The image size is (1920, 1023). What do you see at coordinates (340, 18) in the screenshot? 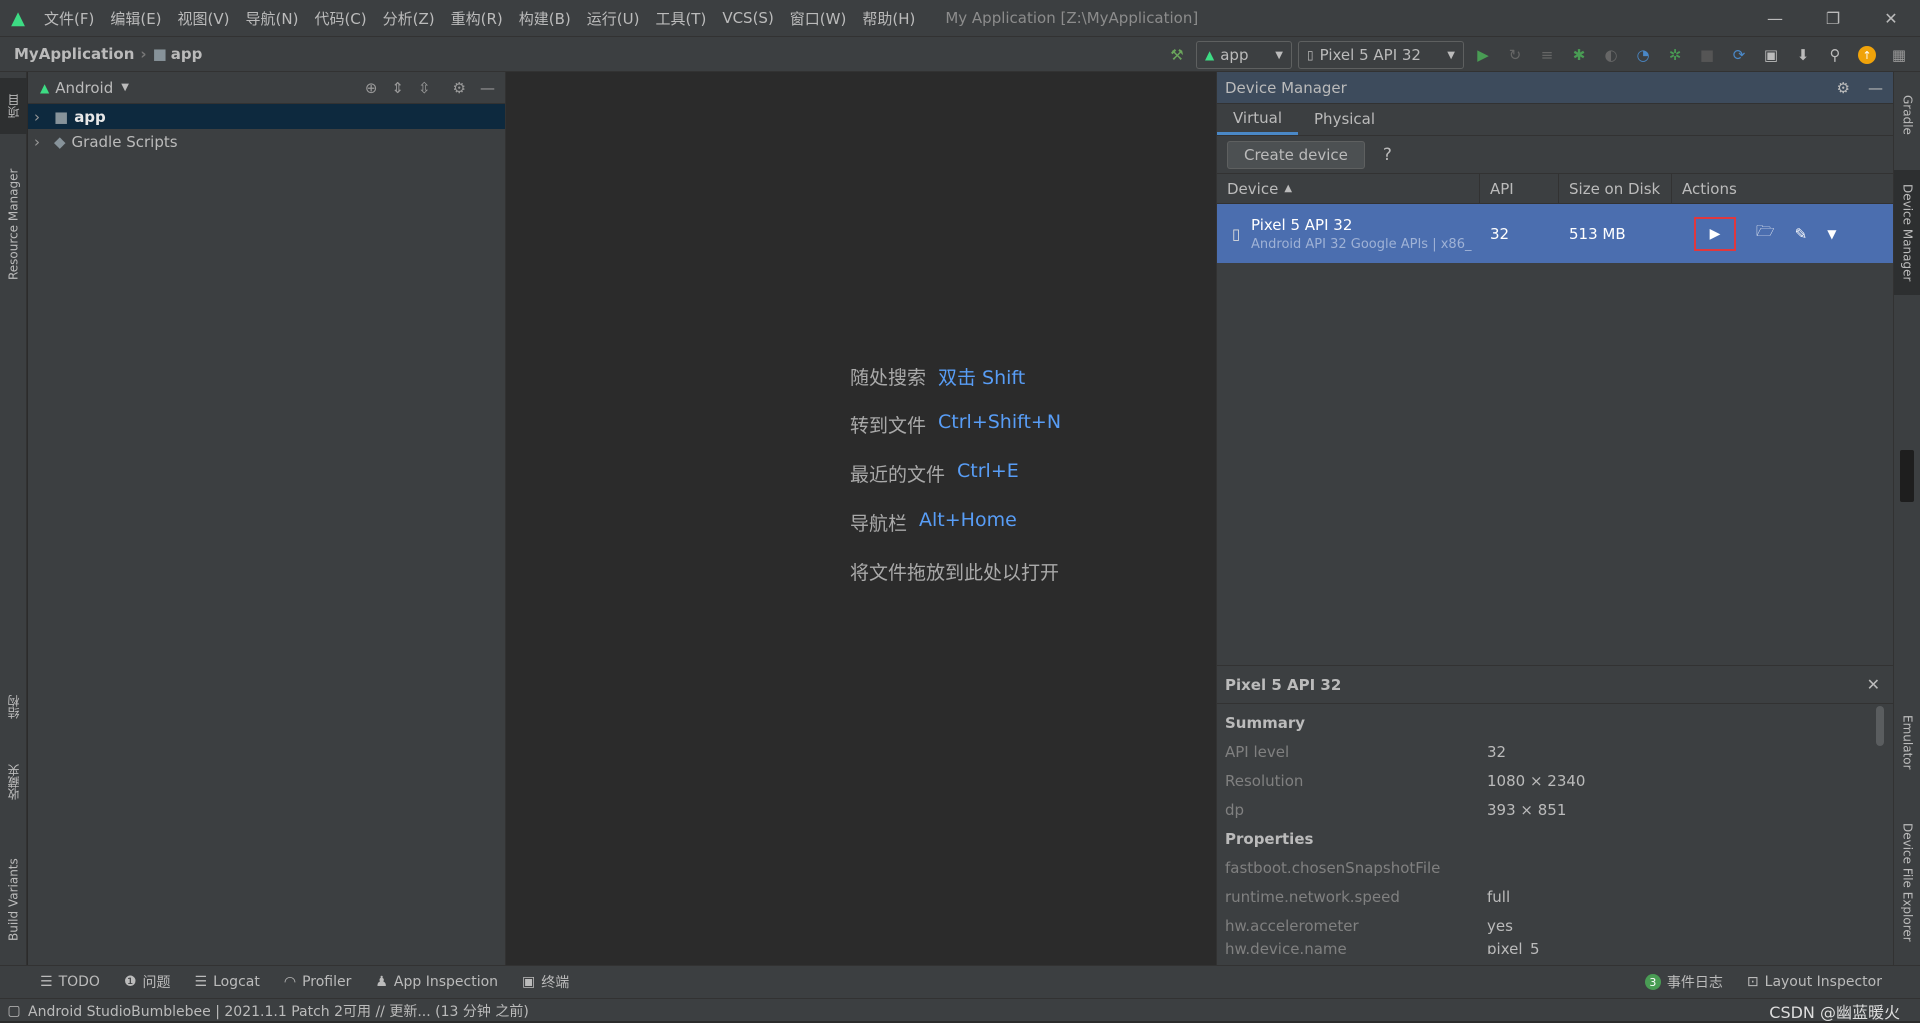
I see `menu-code: 代码(C)` at bounding box center [340, 18].